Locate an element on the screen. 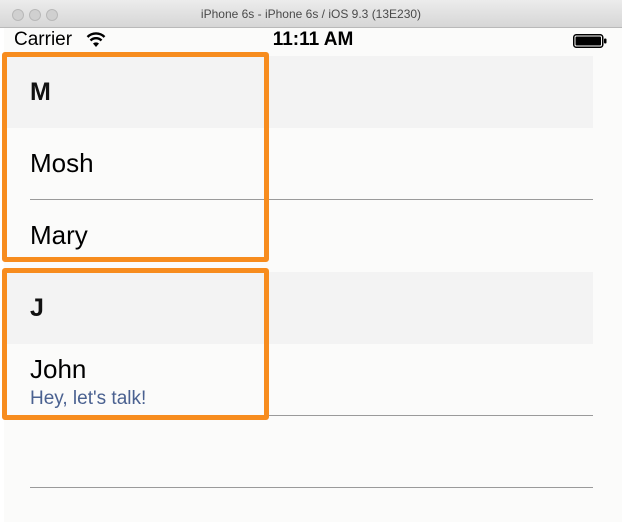 This screenshot has width=622, height=522. contact-name: John is located at coordinates (58, 369).